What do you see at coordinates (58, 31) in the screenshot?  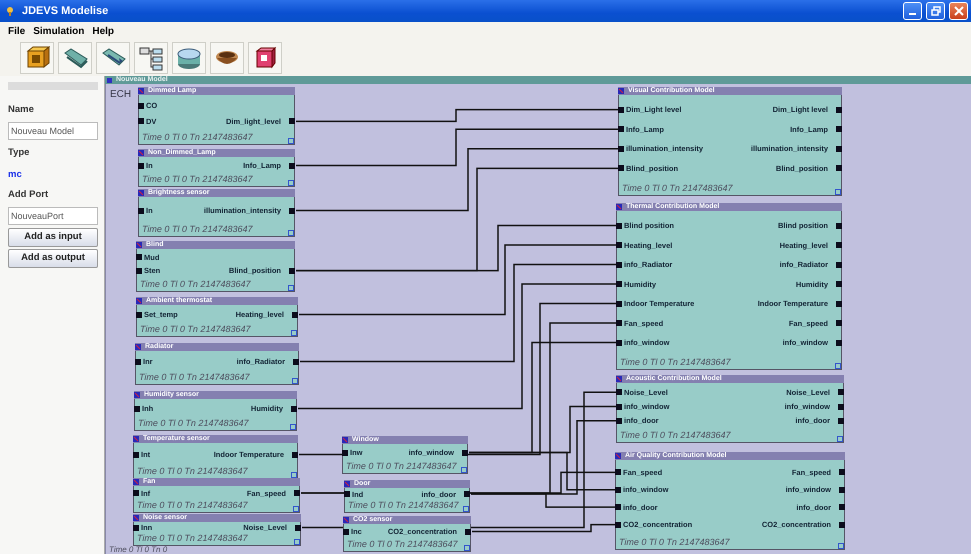 I see `menu-item: Simulation` at bounding box center [58, 31].